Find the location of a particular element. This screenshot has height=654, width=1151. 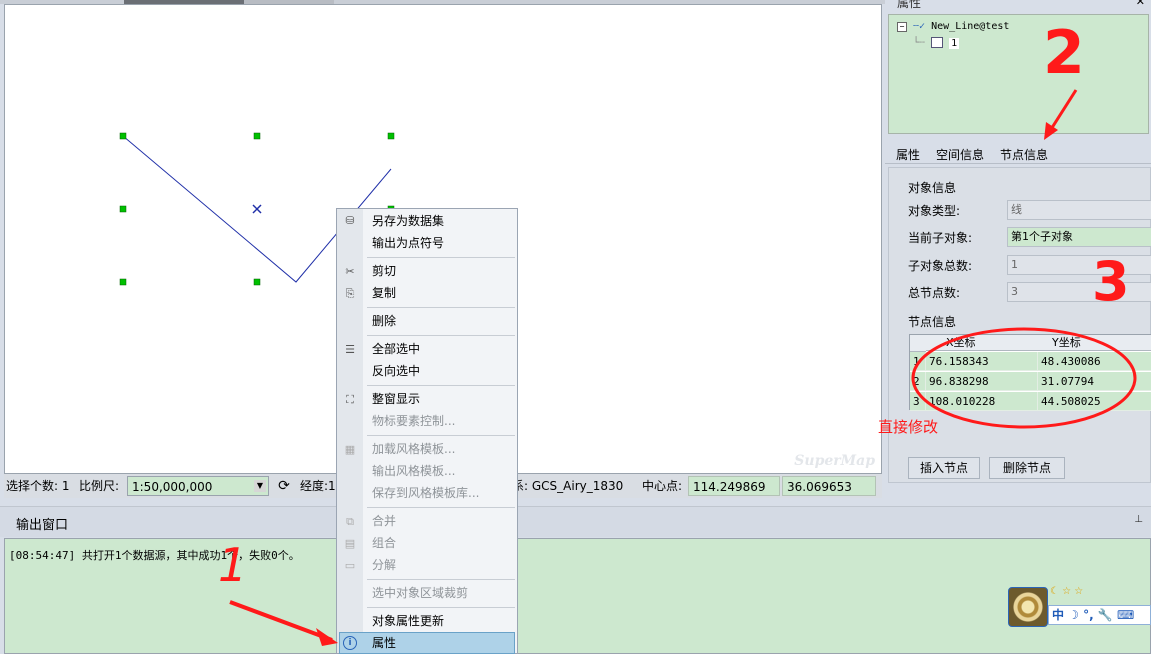

annotation-edit-note: 直接修改 is located at coordinates (908, 427).